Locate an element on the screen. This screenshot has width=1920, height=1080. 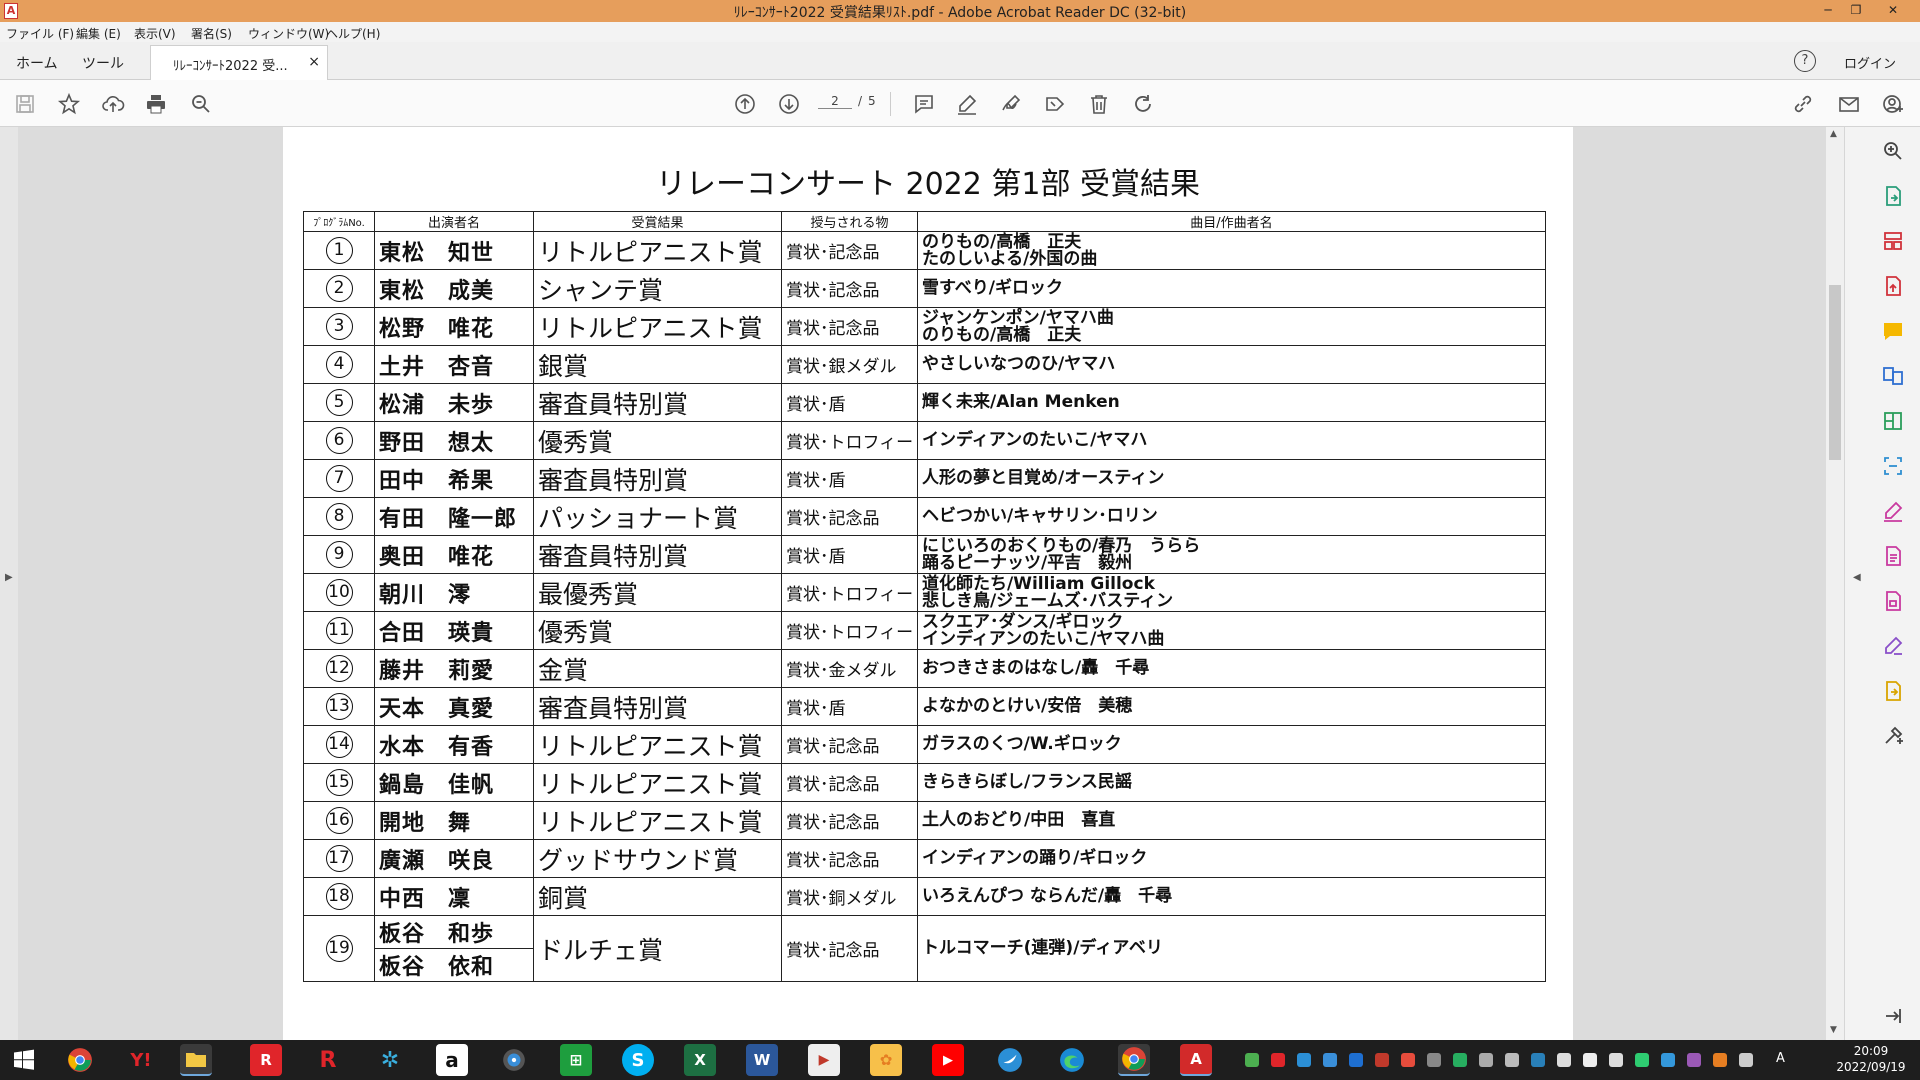
update-tray-icon is located at coordinates (1460, 1060).